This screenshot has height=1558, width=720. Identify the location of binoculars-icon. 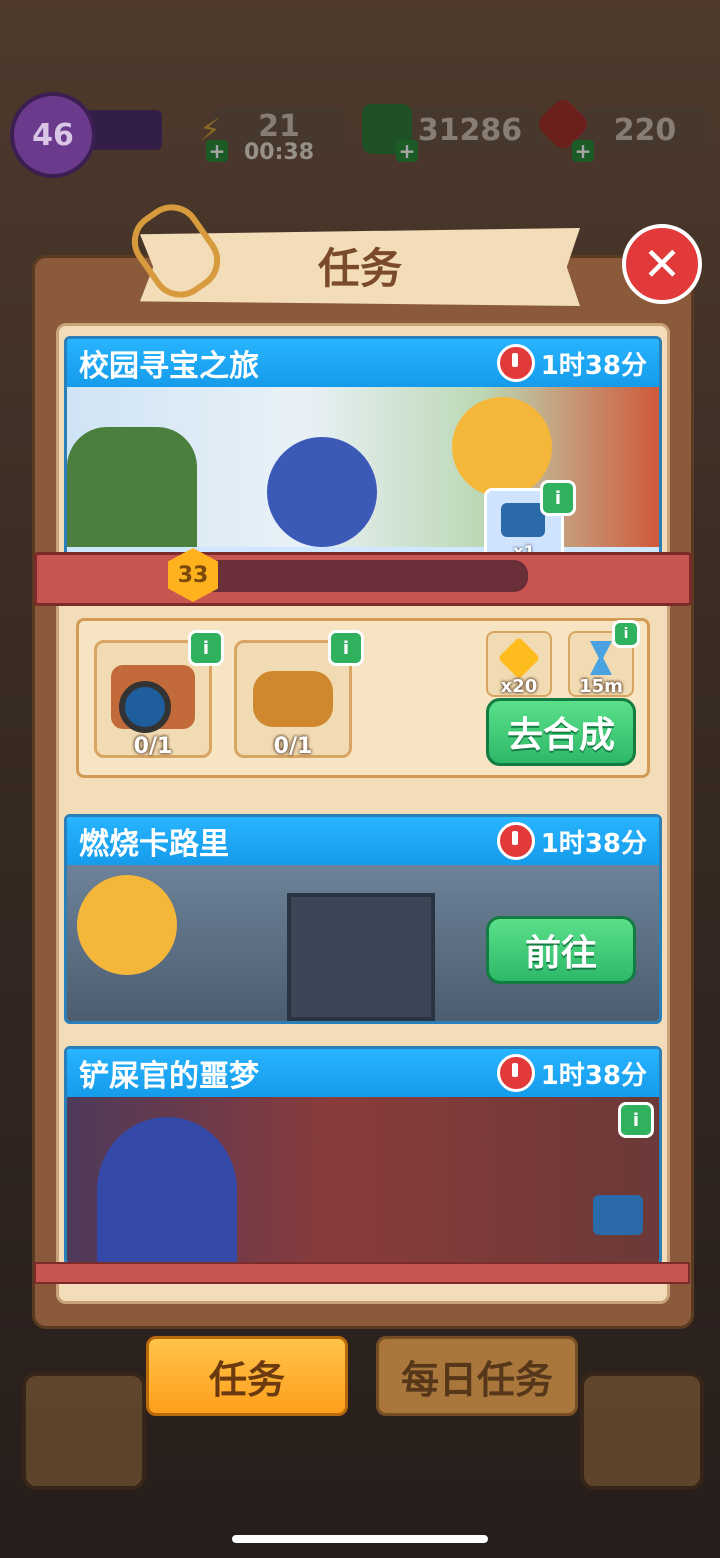
(293, 699).